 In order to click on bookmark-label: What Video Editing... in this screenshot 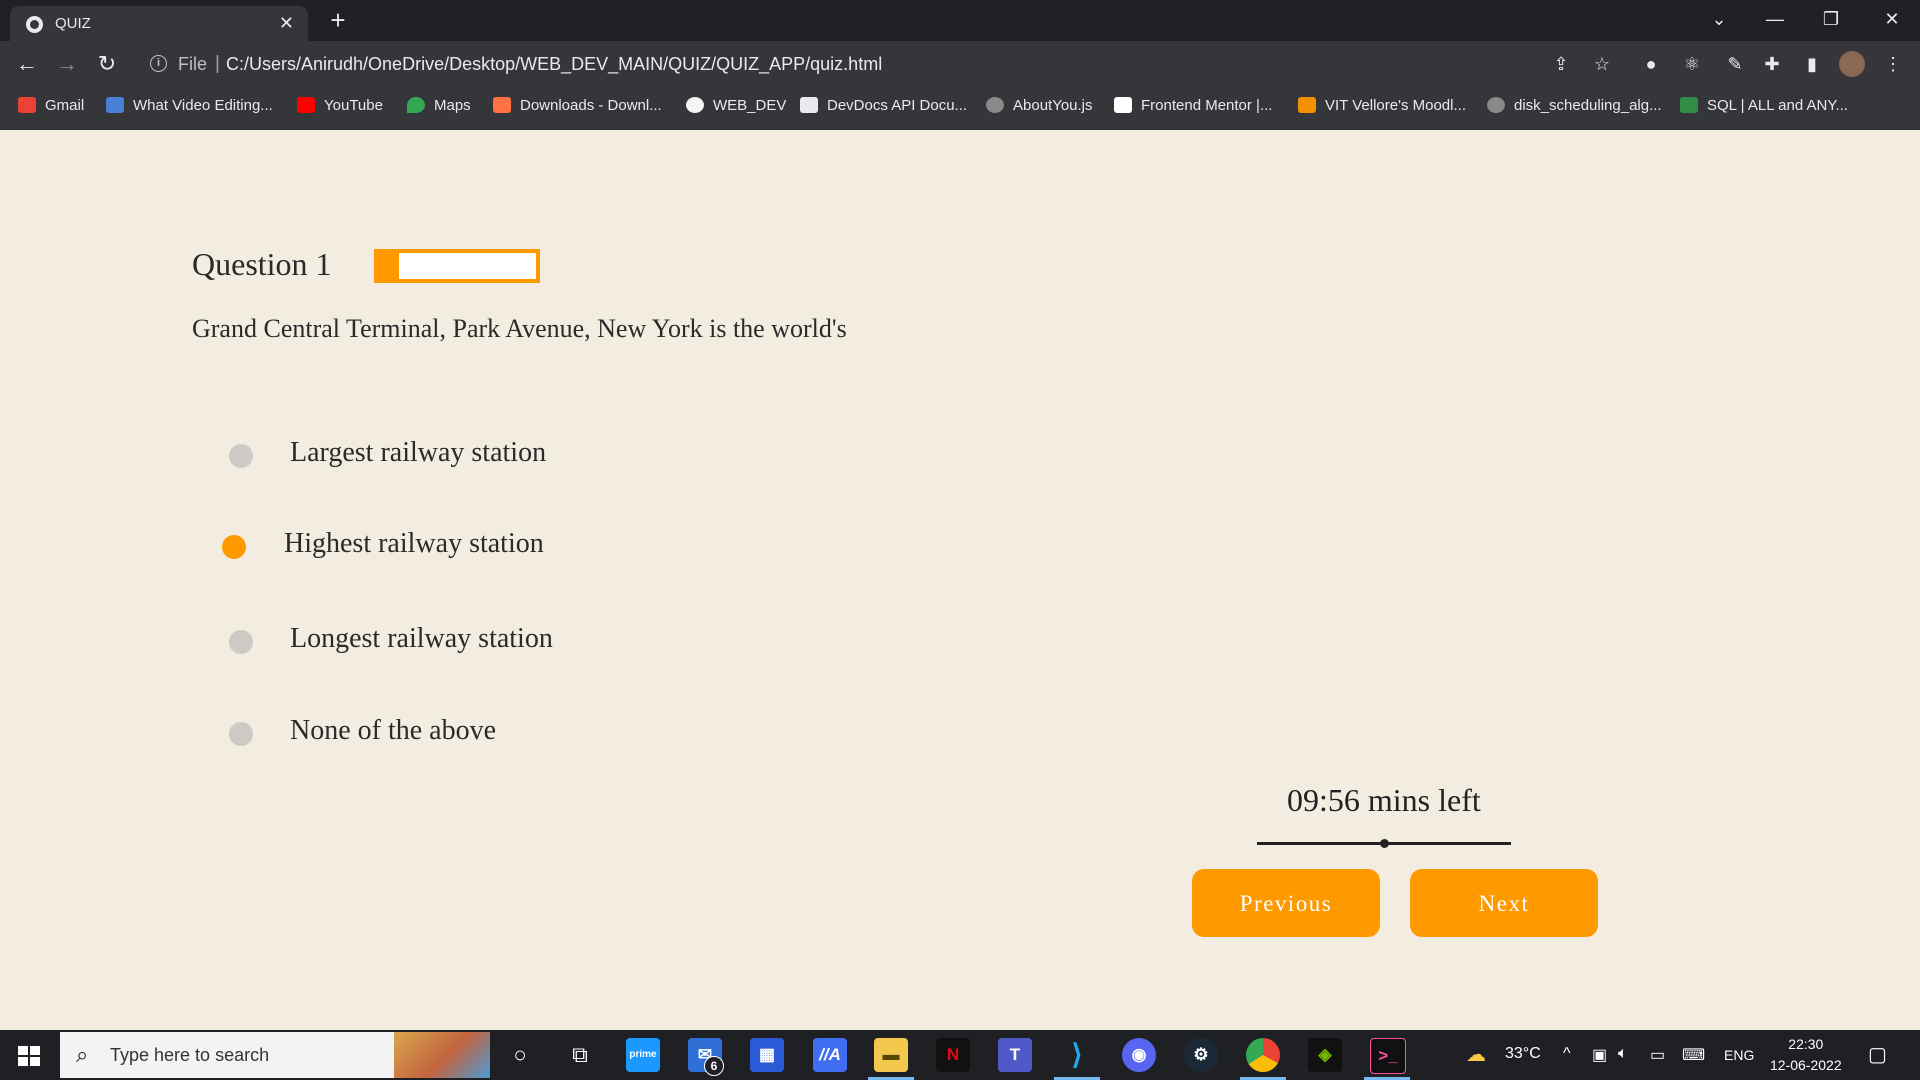, I will do `click(203, 105)`.